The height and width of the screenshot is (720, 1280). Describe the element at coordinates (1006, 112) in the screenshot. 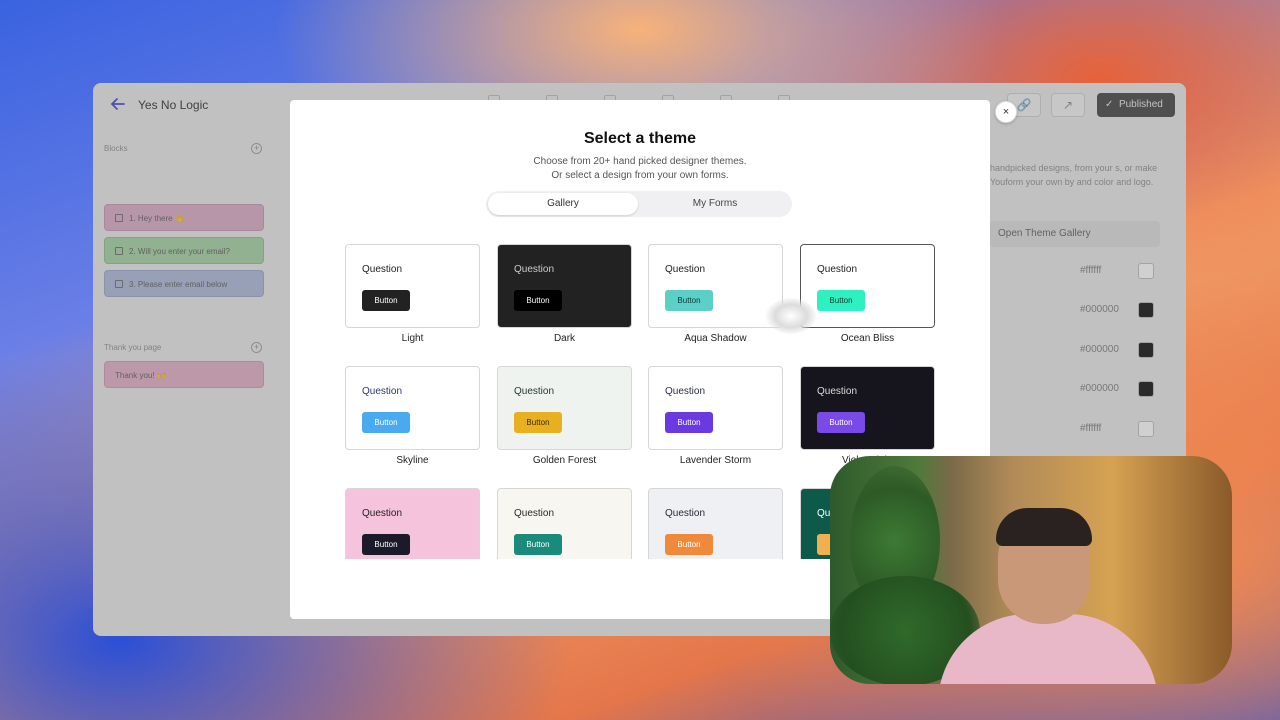

I see `close-modal-button: ×` at that location.